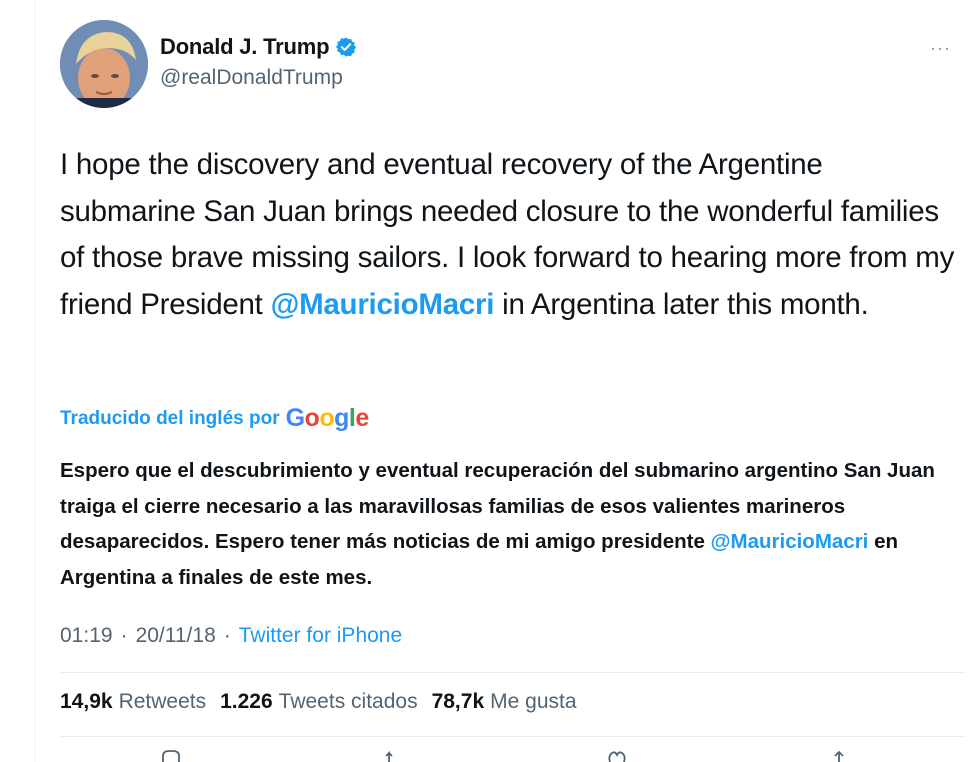  What do you see at coordinates (245, 47) in the screenshot?
I see `author-name: Donald J. Trump` at bounding box center [245, 47].